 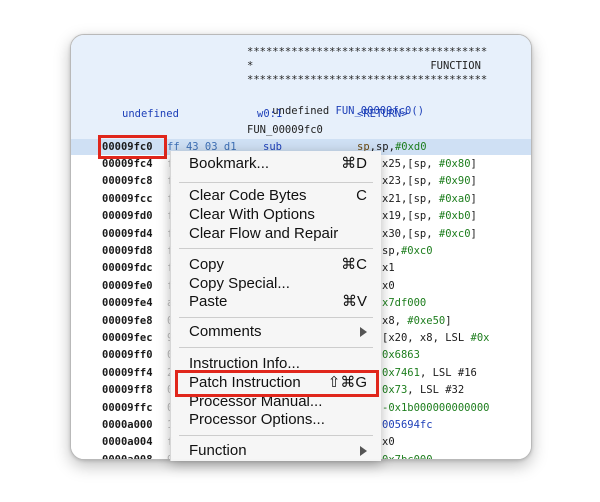 What do you see at coordinates (454, 164) in the screenshot?
I see `operand-literal: #0x80` at bounding box center [454, 164].